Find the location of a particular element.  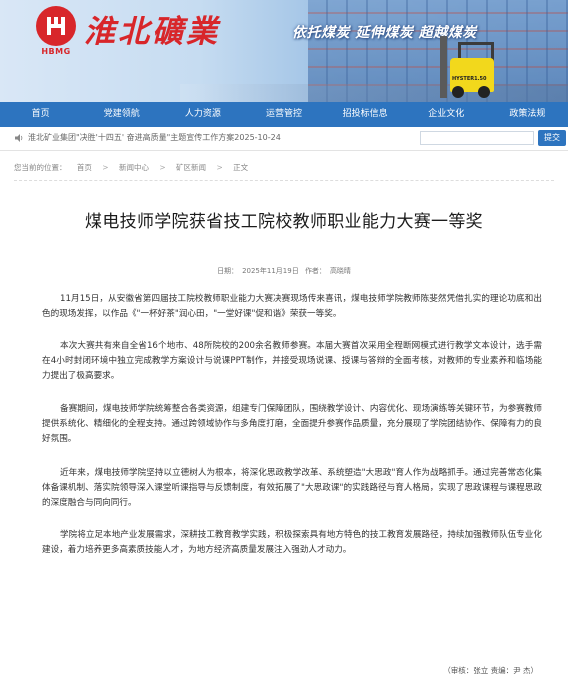

company-name-logo: 淮北礦業 is located at coordinates (152, 28).